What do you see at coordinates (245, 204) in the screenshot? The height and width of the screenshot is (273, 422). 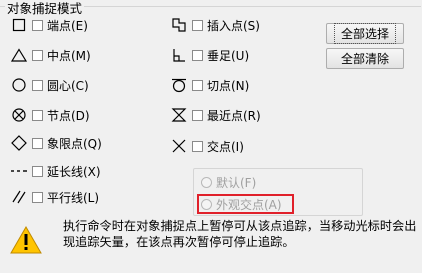 I see `highlight-box` at bounding box center [245, 204].